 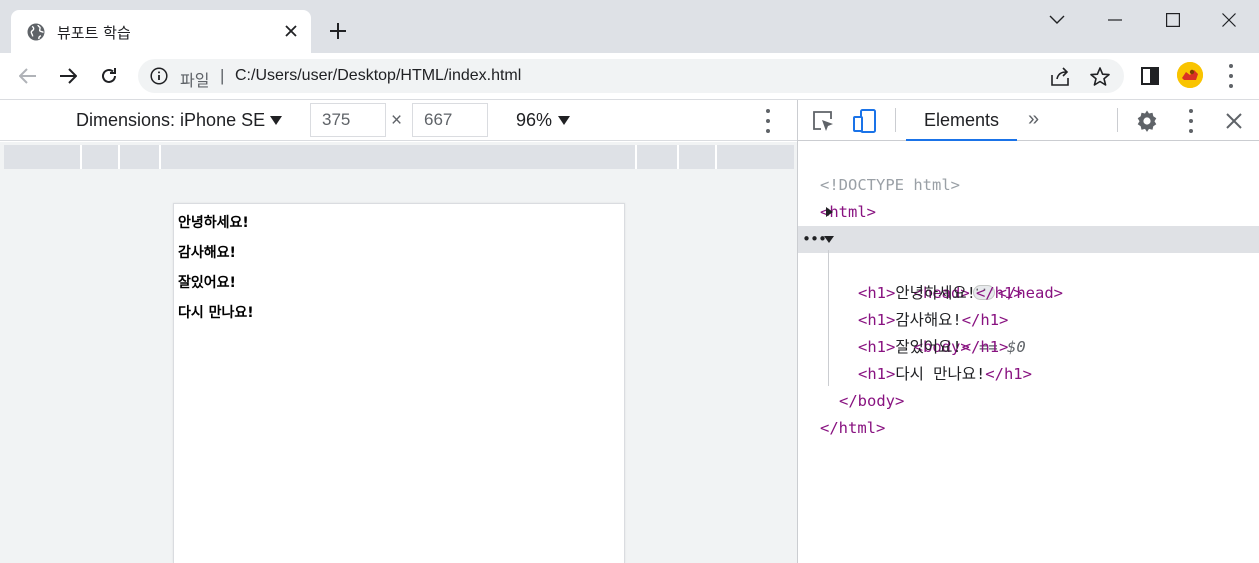 What do you see at coordinates (1100, 77) in the screenshot?
I see `star-icon` at bounding box center [1100, 77].